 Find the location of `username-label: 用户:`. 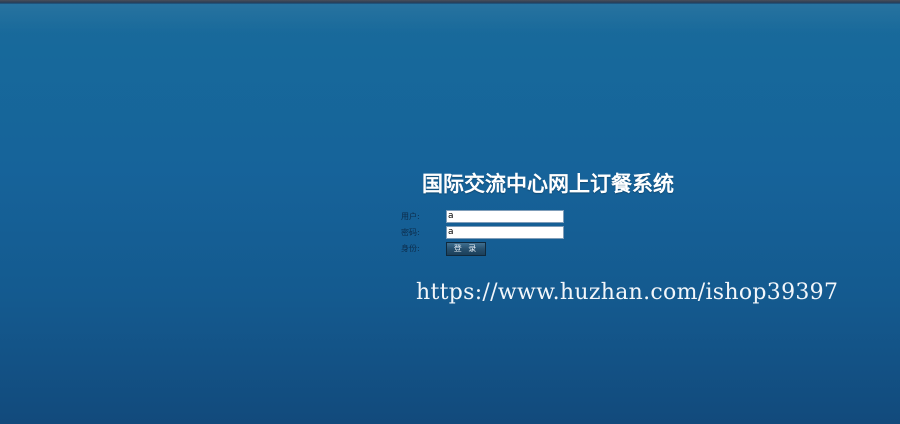

username-label: 用户: is located at coordinates (410, 216).